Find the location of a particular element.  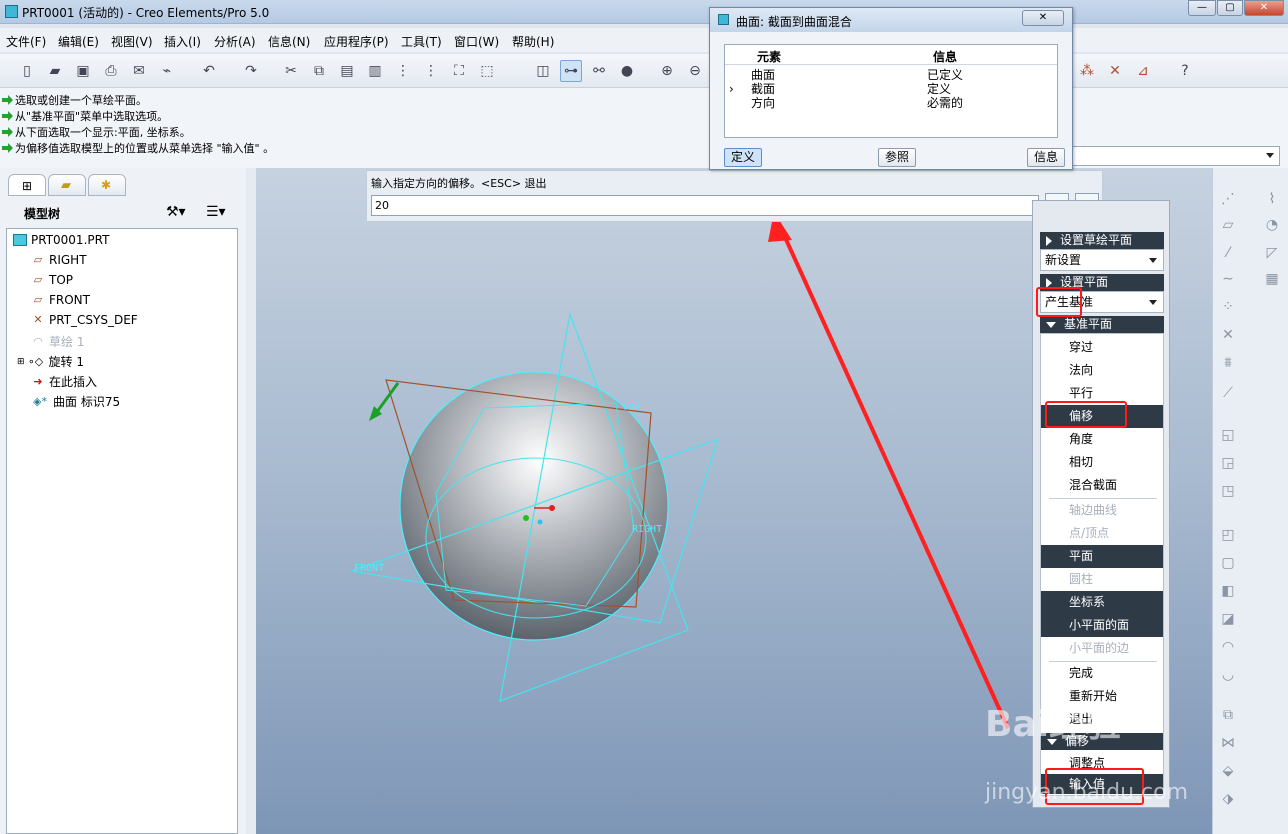

expand-icon: ⊞ is located at coordinates (21, 362).